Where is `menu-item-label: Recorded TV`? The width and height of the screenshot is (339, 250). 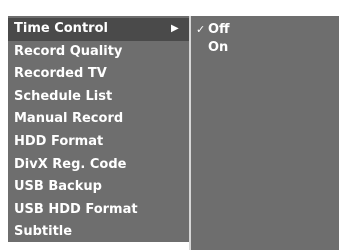
menu-item-label: Recorded TV is located at coordinates (60, 74).